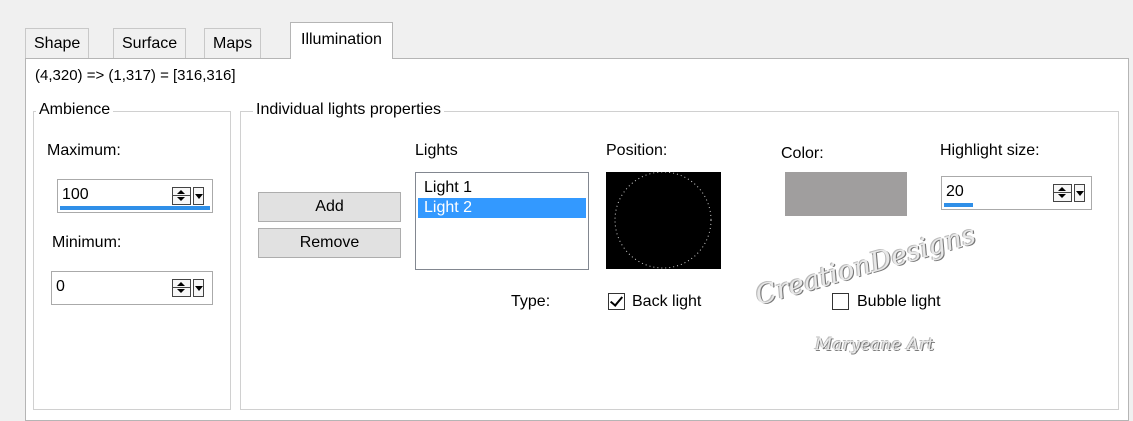 Image resolution: width=1133 pixels, height=421 pixels. What do you see at coordinates (75, 194) in the screenshot?
I see `maximum-value: 100` at bounding box center [75, 194].